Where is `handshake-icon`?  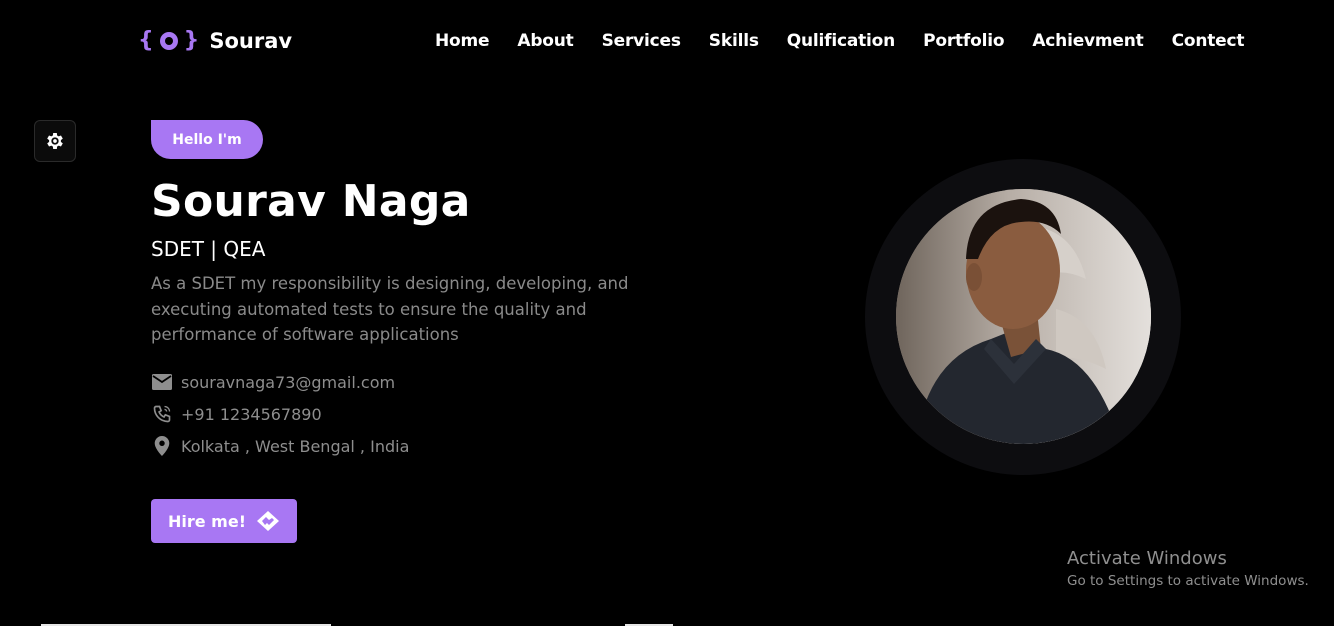 handshake-icon is located at coordinates (268, 521).